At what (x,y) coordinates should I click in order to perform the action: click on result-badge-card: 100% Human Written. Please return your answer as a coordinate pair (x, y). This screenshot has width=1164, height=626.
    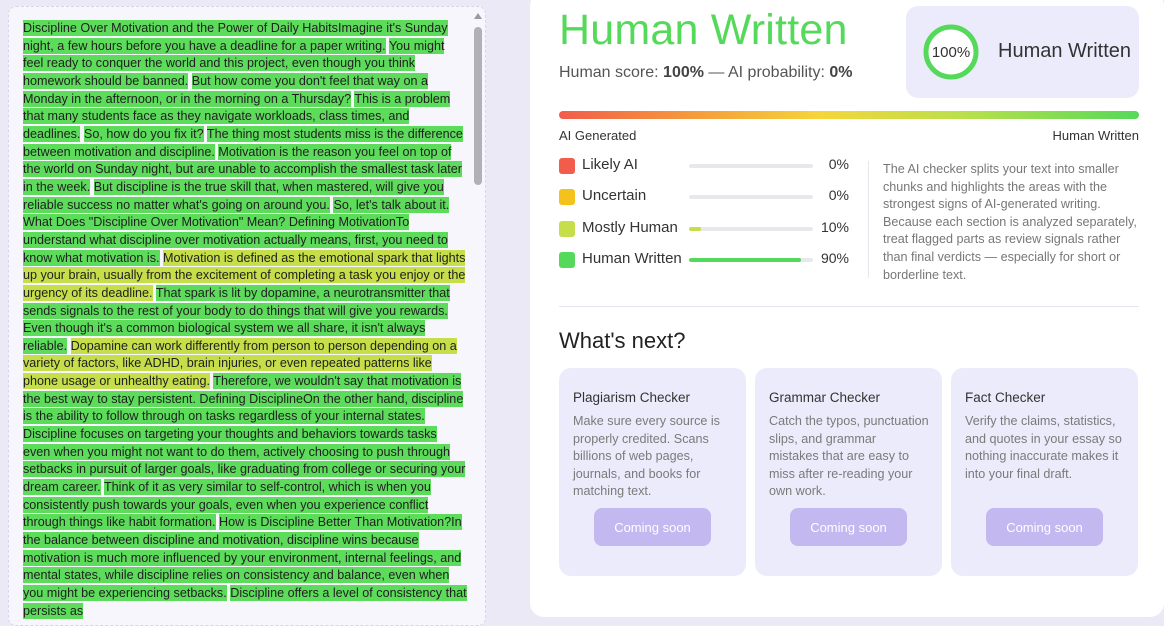
    Looking at the image, I should click on (1022, 52).